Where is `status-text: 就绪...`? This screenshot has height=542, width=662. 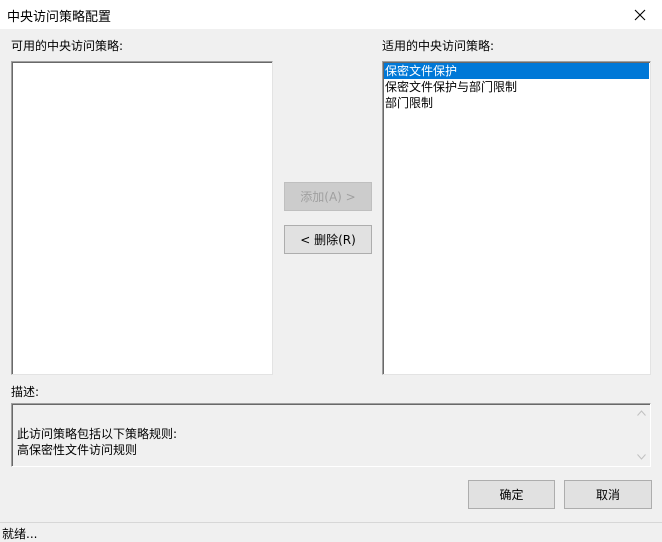 status-text: 就绪... is located at coordinates (20, 534).